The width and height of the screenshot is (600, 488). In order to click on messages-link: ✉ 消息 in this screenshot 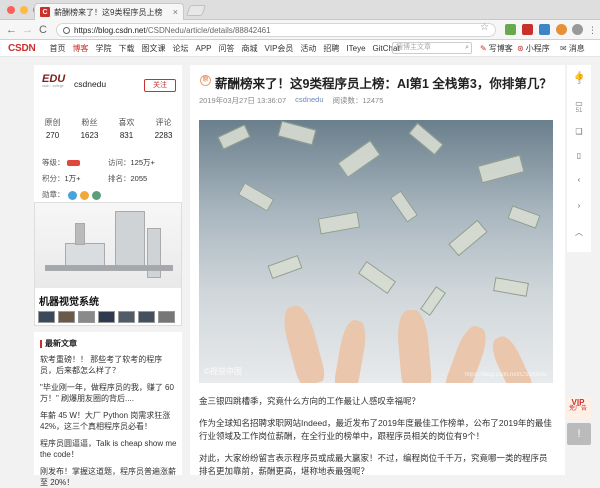, I will do `click(572, 48)`.